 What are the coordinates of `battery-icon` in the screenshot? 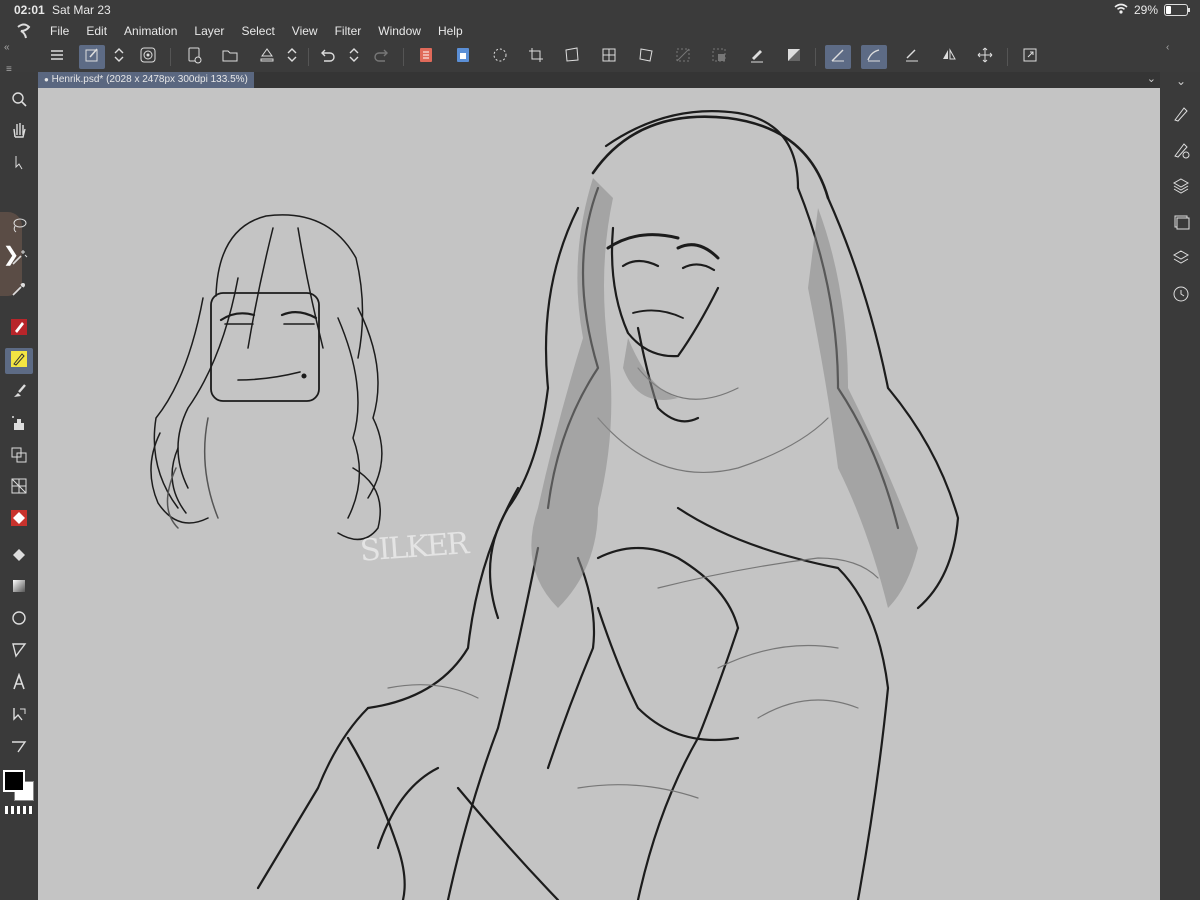 It's located at (1177, 10).